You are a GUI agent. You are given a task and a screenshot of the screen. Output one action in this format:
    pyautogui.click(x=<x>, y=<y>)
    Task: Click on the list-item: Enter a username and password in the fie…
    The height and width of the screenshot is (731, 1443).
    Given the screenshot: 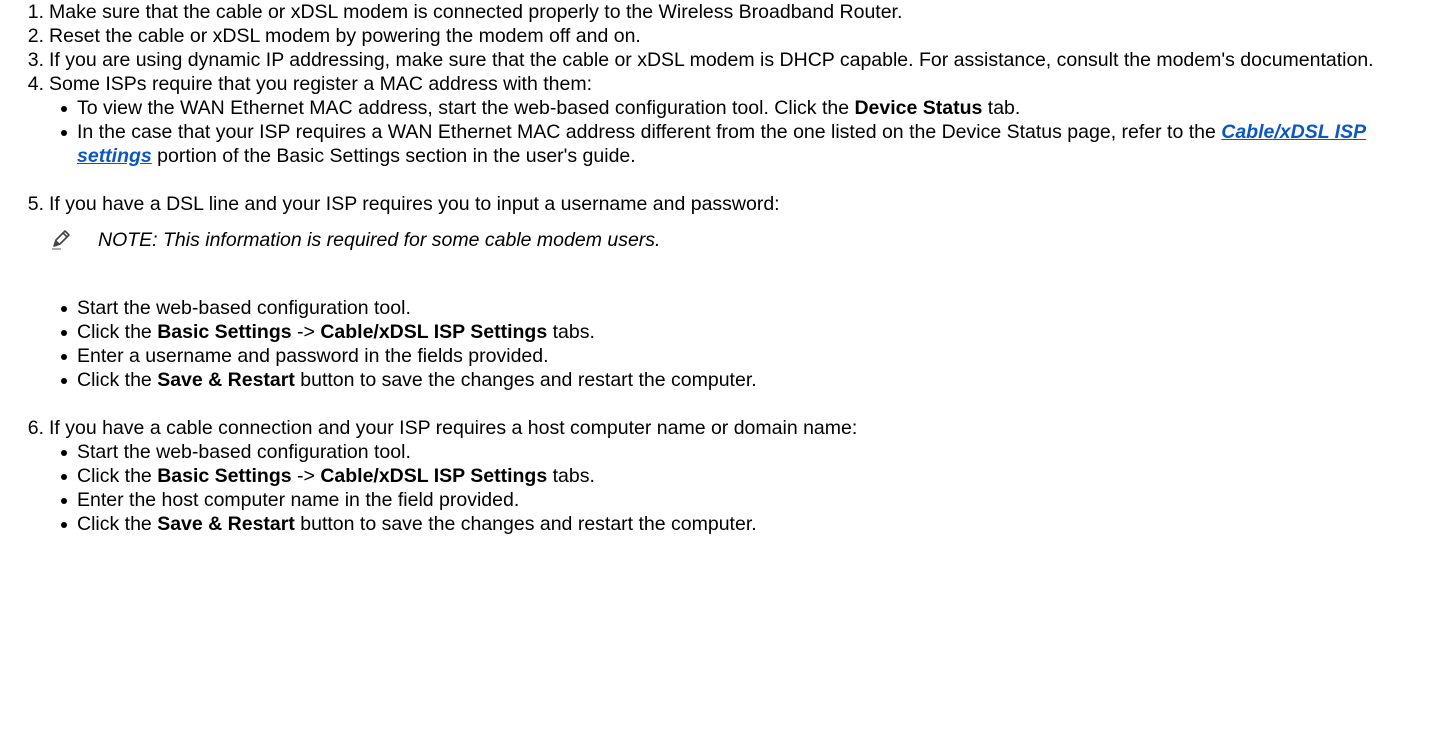 What is the action you would take?
    pyautogui.click(x=721, y=356)
    